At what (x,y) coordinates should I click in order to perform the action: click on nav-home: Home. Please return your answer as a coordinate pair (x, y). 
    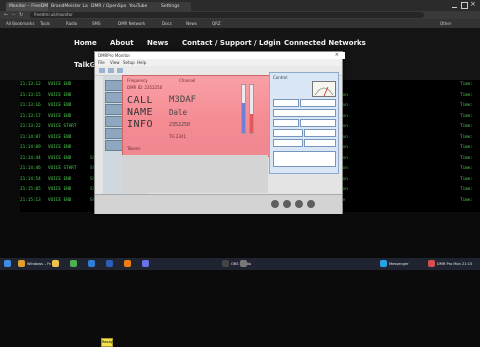
    Looking at the image, I should click on (85, 43).